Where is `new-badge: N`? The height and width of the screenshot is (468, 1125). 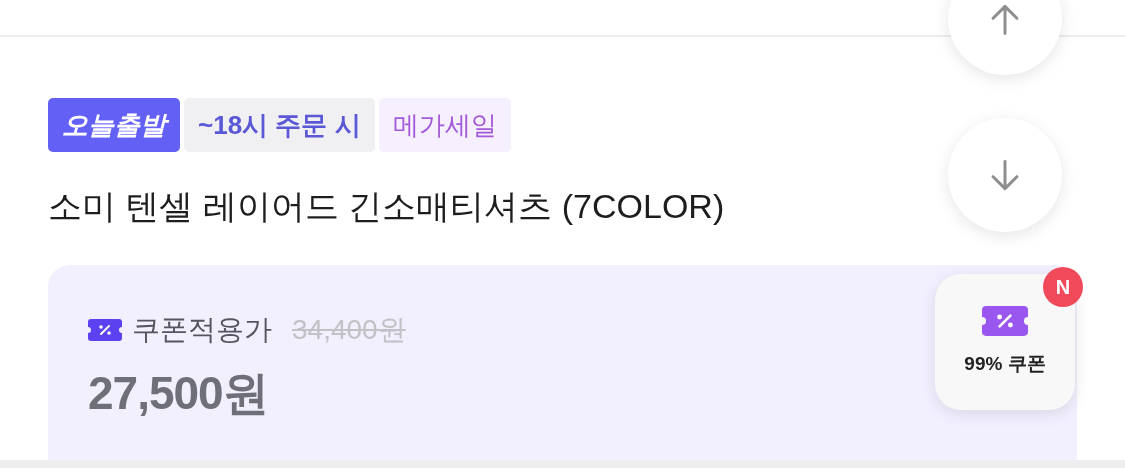 new-badge: N is located at coordinates (1063, 287).